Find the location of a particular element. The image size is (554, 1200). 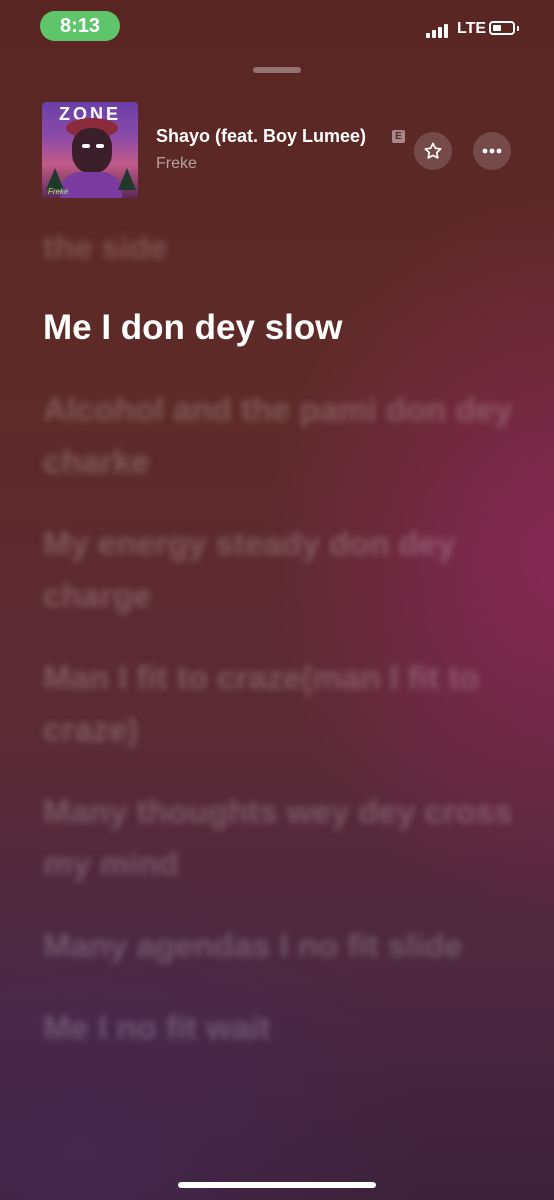

more-icon is located at coordinates (492, 151).